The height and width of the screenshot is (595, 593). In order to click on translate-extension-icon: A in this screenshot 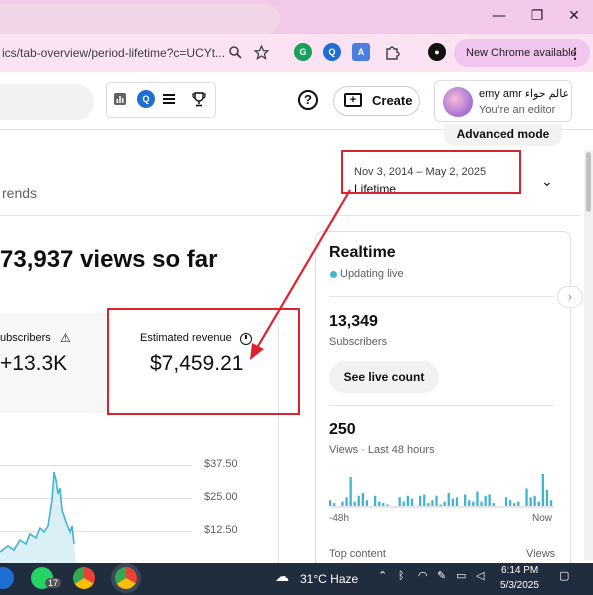, I will do `click(361, 52)`.